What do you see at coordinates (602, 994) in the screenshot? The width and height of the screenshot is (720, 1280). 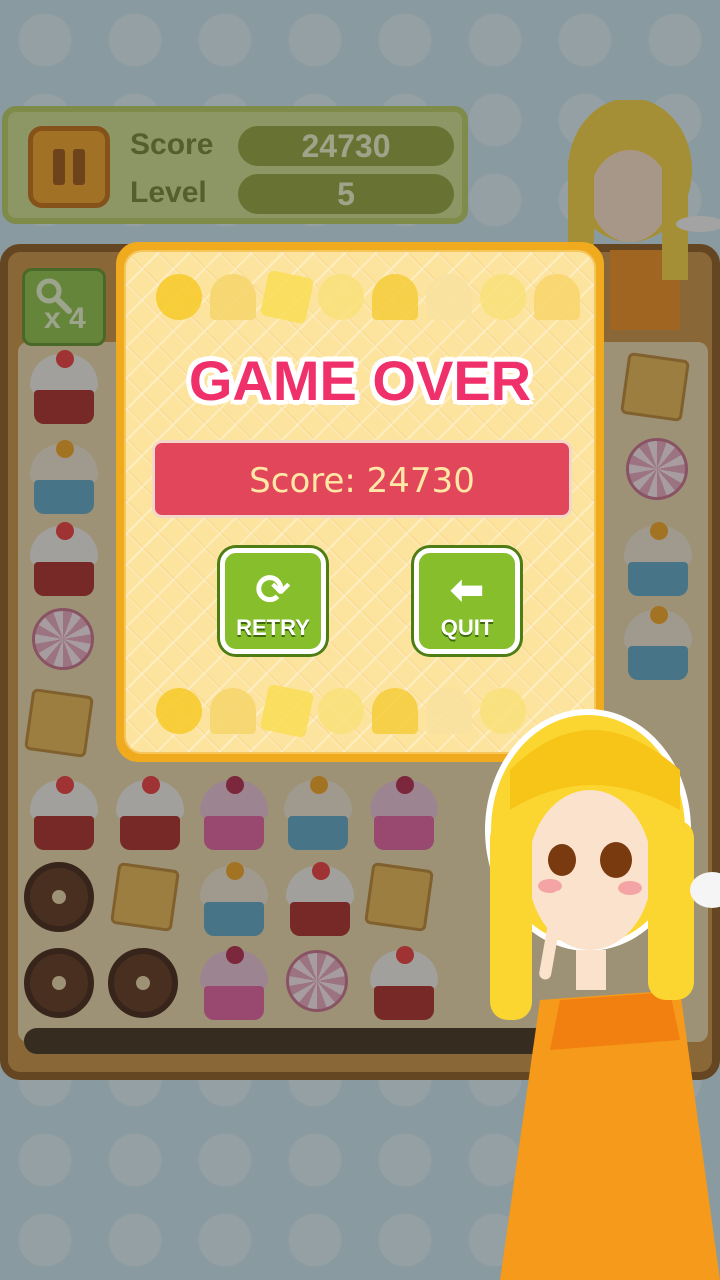 I see `character-illustration` at bounding box center [602, 994].